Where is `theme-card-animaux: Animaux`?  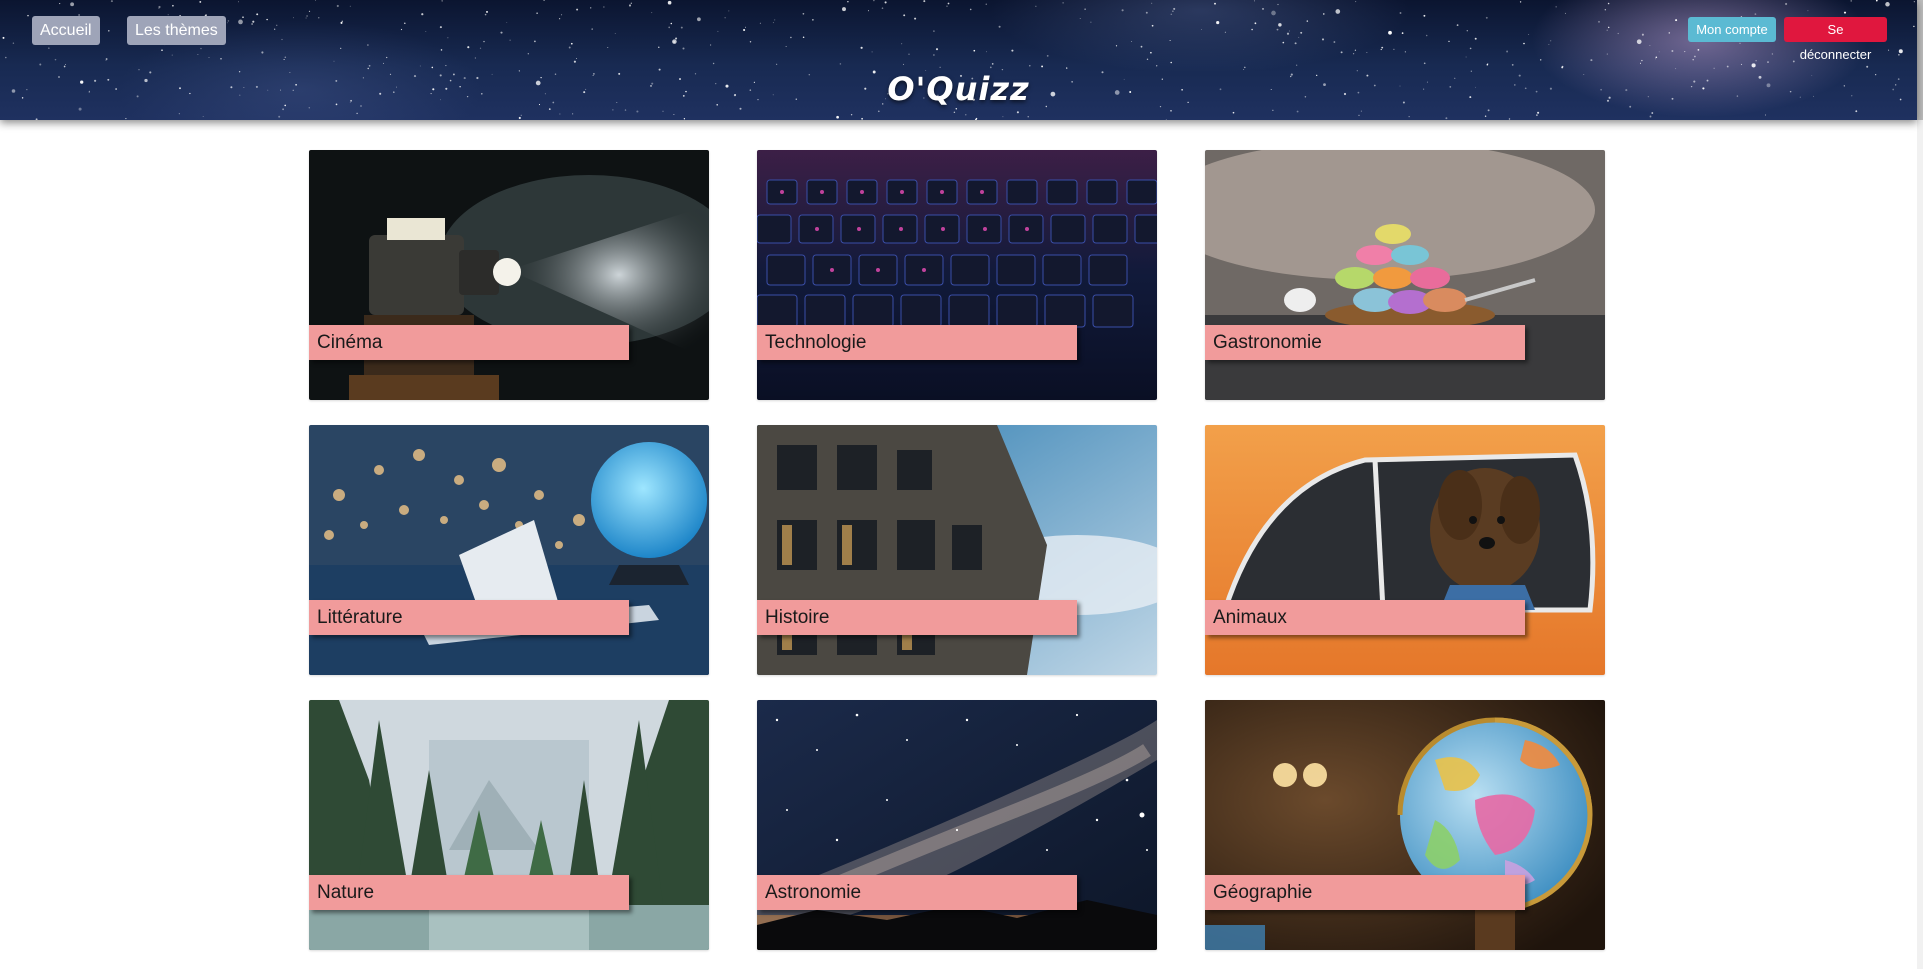
theme-card-animaux: Animaux is located at coordinates (1405, 550).